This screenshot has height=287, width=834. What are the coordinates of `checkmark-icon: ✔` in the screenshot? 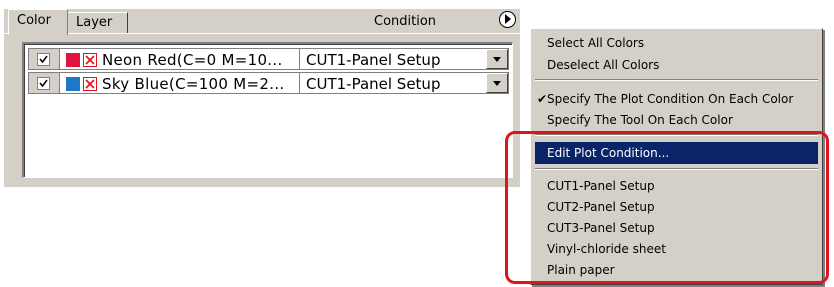 It's located at (542, 99).